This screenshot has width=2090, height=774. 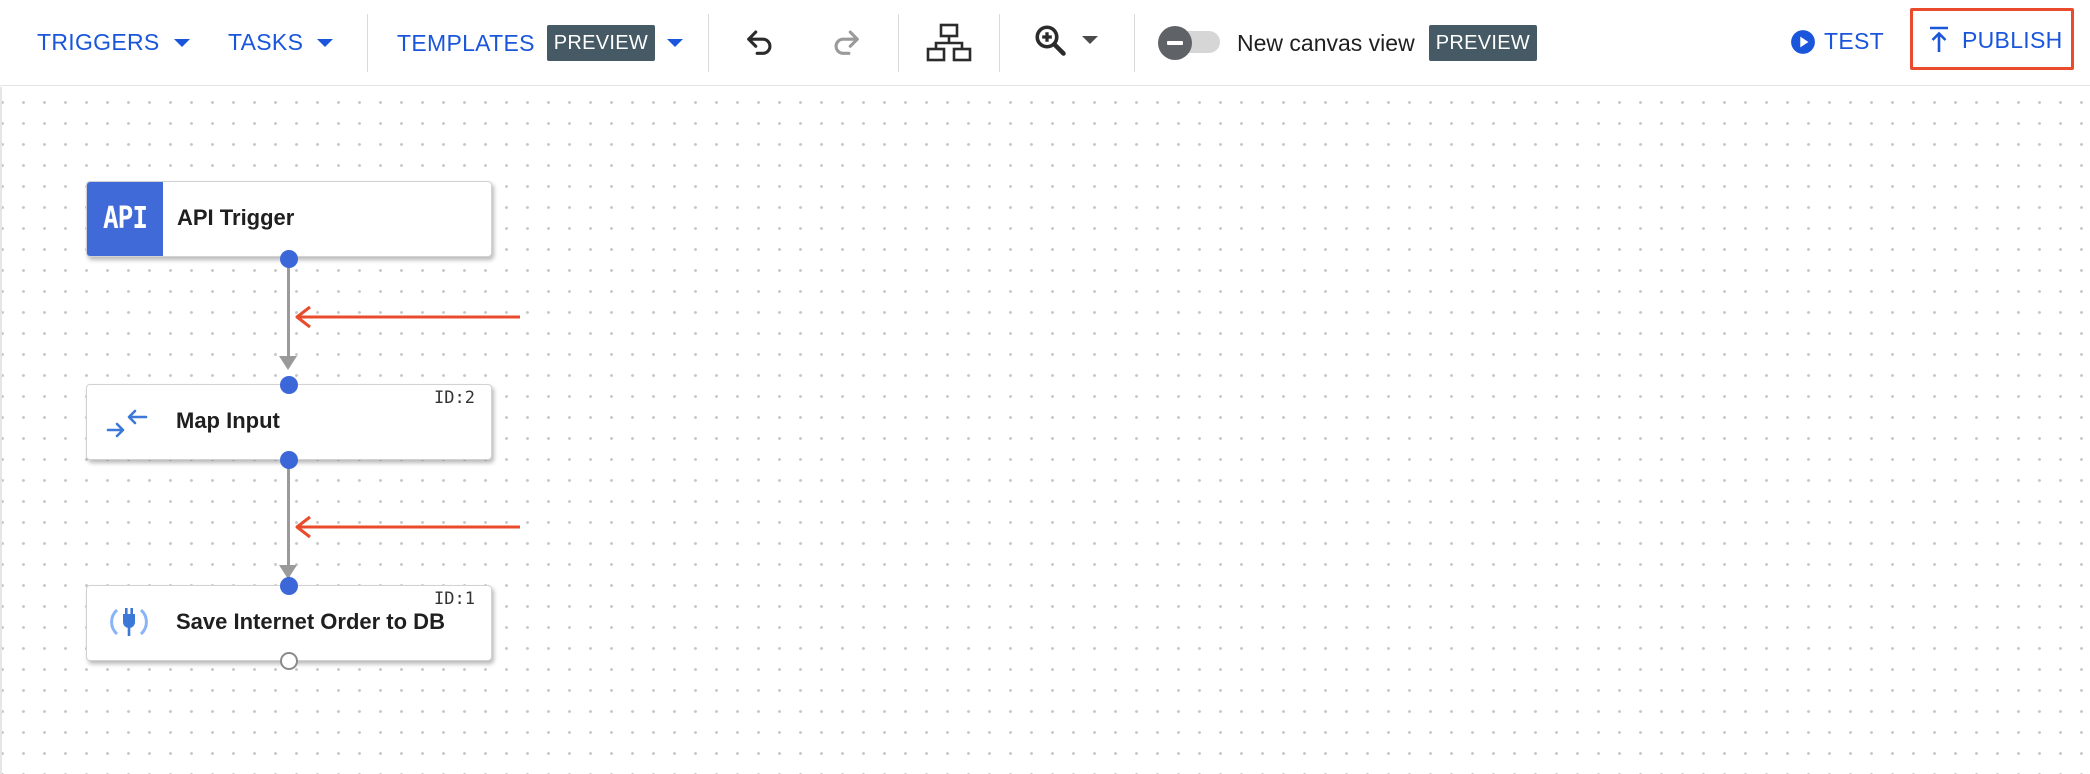 I want to click on node-label: API Trigger, so click(x=236, y=217).